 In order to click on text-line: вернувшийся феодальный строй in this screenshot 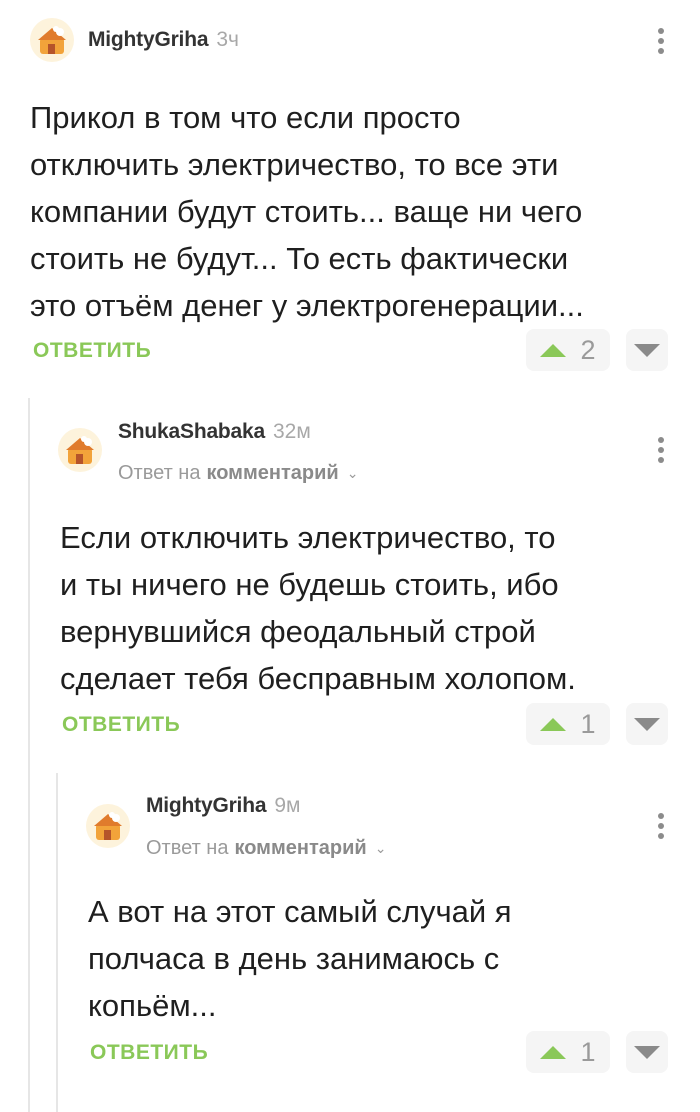, I will do `click(298, 631)`.